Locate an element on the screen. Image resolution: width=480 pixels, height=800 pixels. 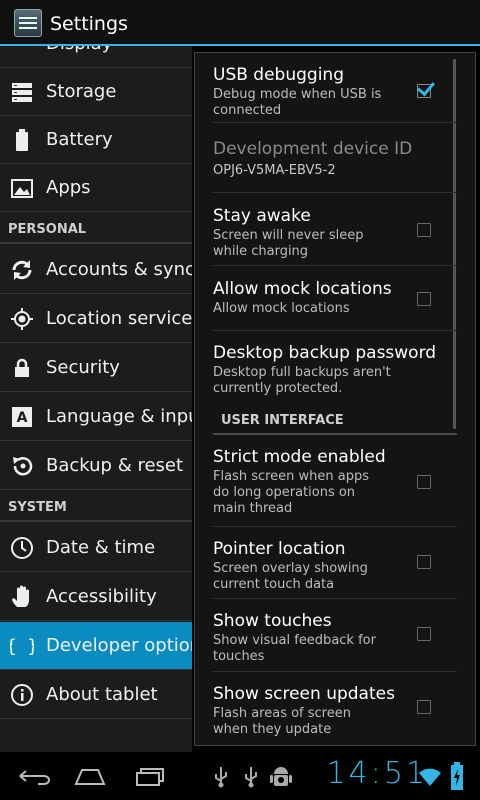
sidebar-item-label: Apps is located at coordinates (68, 187).